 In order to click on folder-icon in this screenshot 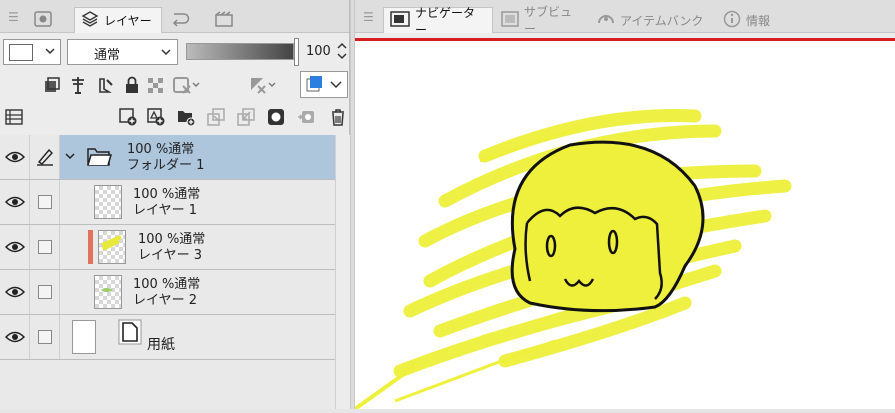, I will do `click(99, 159)`.